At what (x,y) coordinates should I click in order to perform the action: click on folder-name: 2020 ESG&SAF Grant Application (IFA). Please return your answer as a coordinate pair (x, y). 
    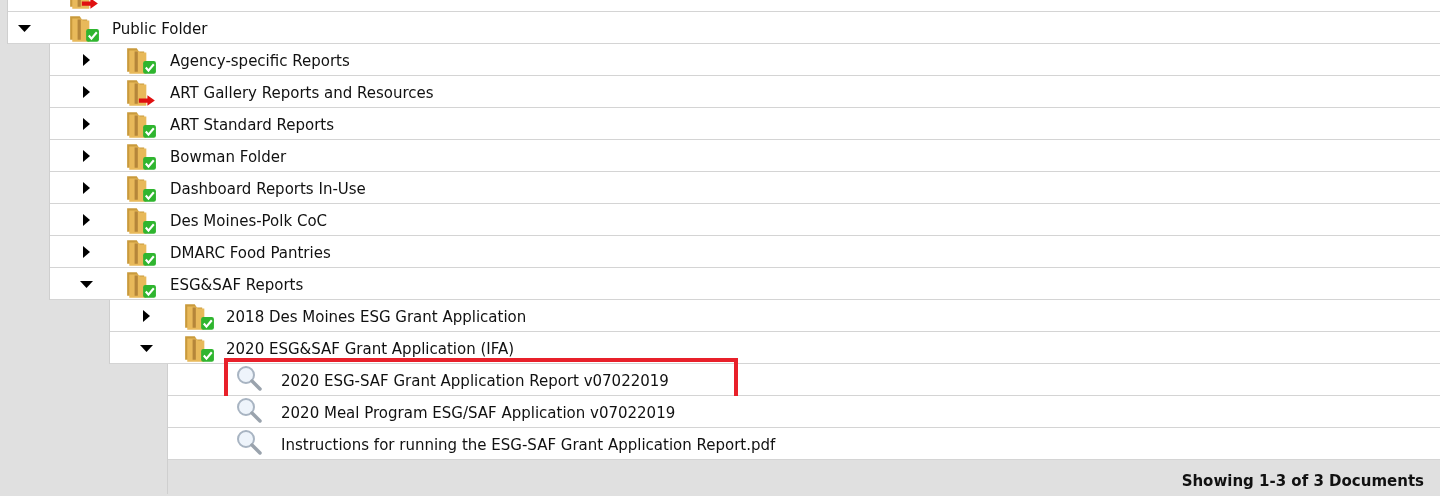
    Looking at the image, I should click on (370, 349).